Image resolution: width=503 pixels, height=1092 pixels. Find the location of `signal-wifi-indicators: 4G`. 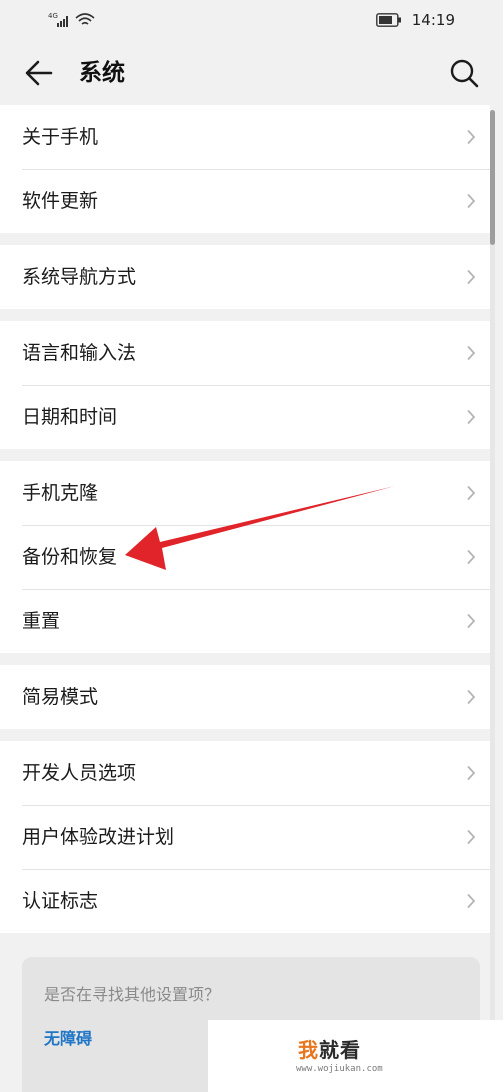

signal-wifi-indicators: 4G is located at coordinates (78, 20).